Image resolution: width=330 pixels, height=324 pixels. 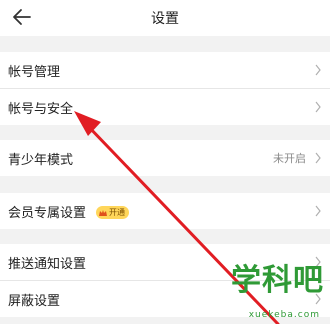 I want to click on settings-item-label: 帐号管理, so click(x=34, y=72).